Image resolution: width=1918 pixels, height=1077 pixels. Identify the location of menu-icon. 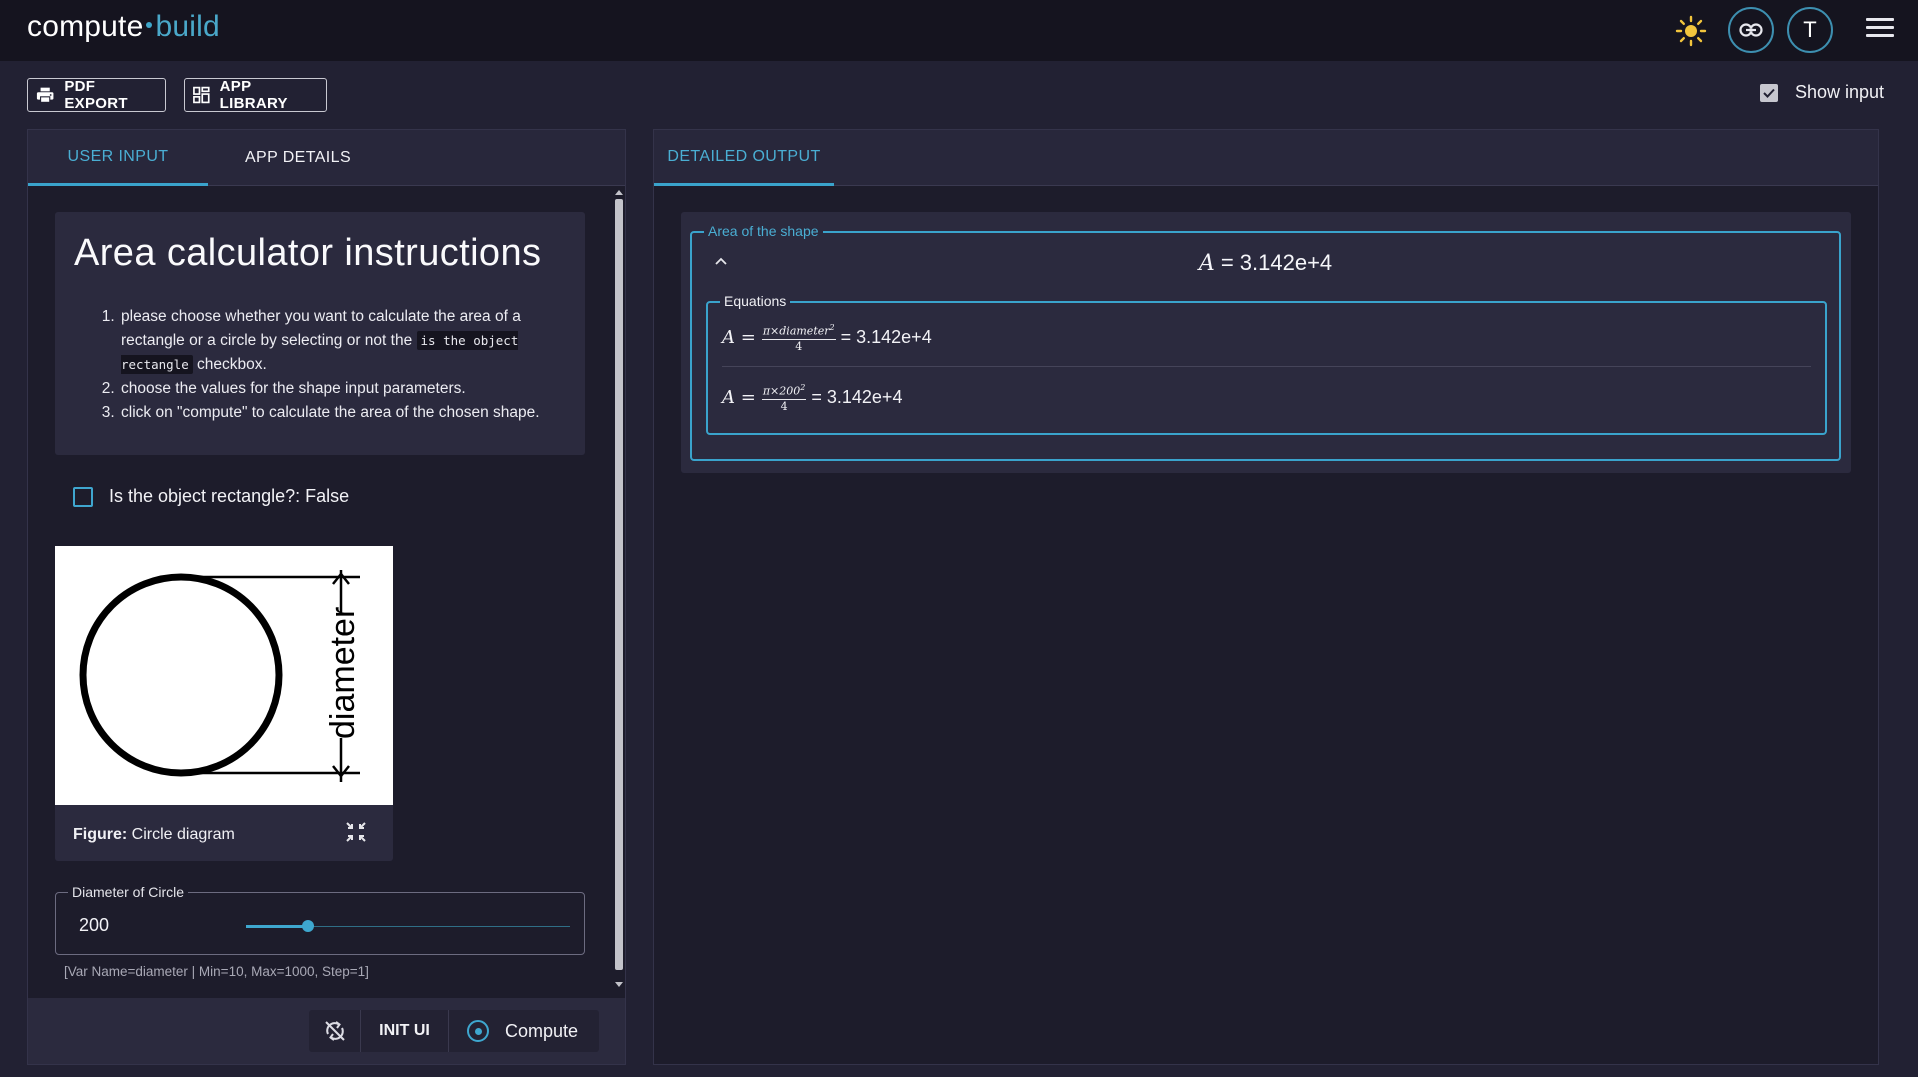
(1880, 30).